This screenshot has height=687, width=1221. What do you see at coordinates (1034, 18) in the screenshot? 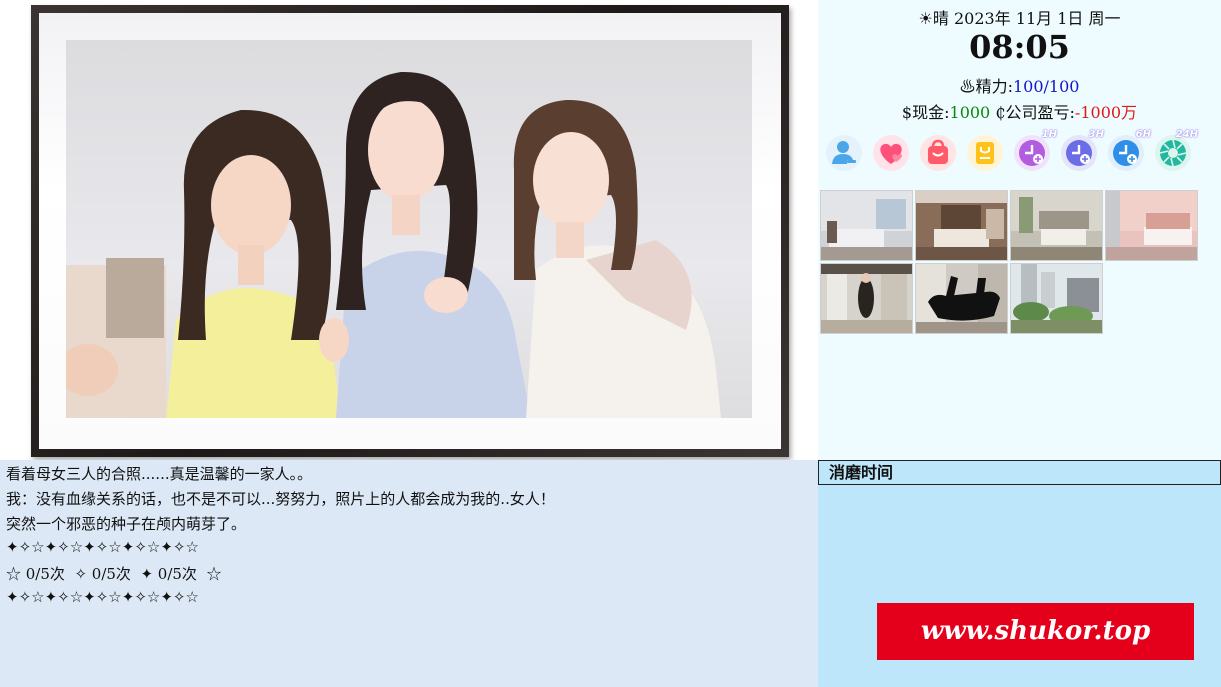
I see `date-text: 2023年 11月 1日 周一` at bounding box center [1034, 18].